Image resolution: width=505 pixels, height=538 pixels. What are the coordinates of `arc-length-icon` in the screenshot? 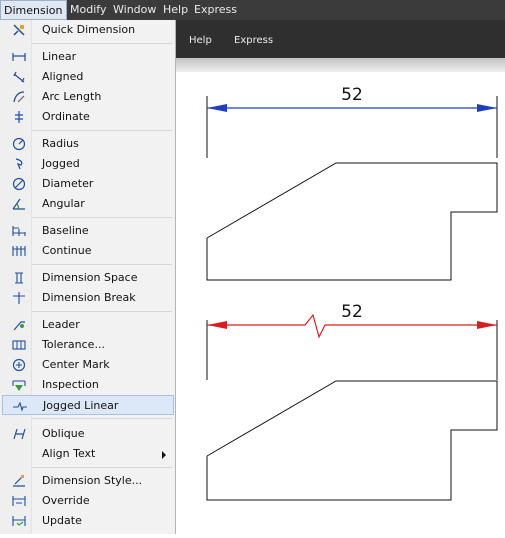 It's located at (19, 97).